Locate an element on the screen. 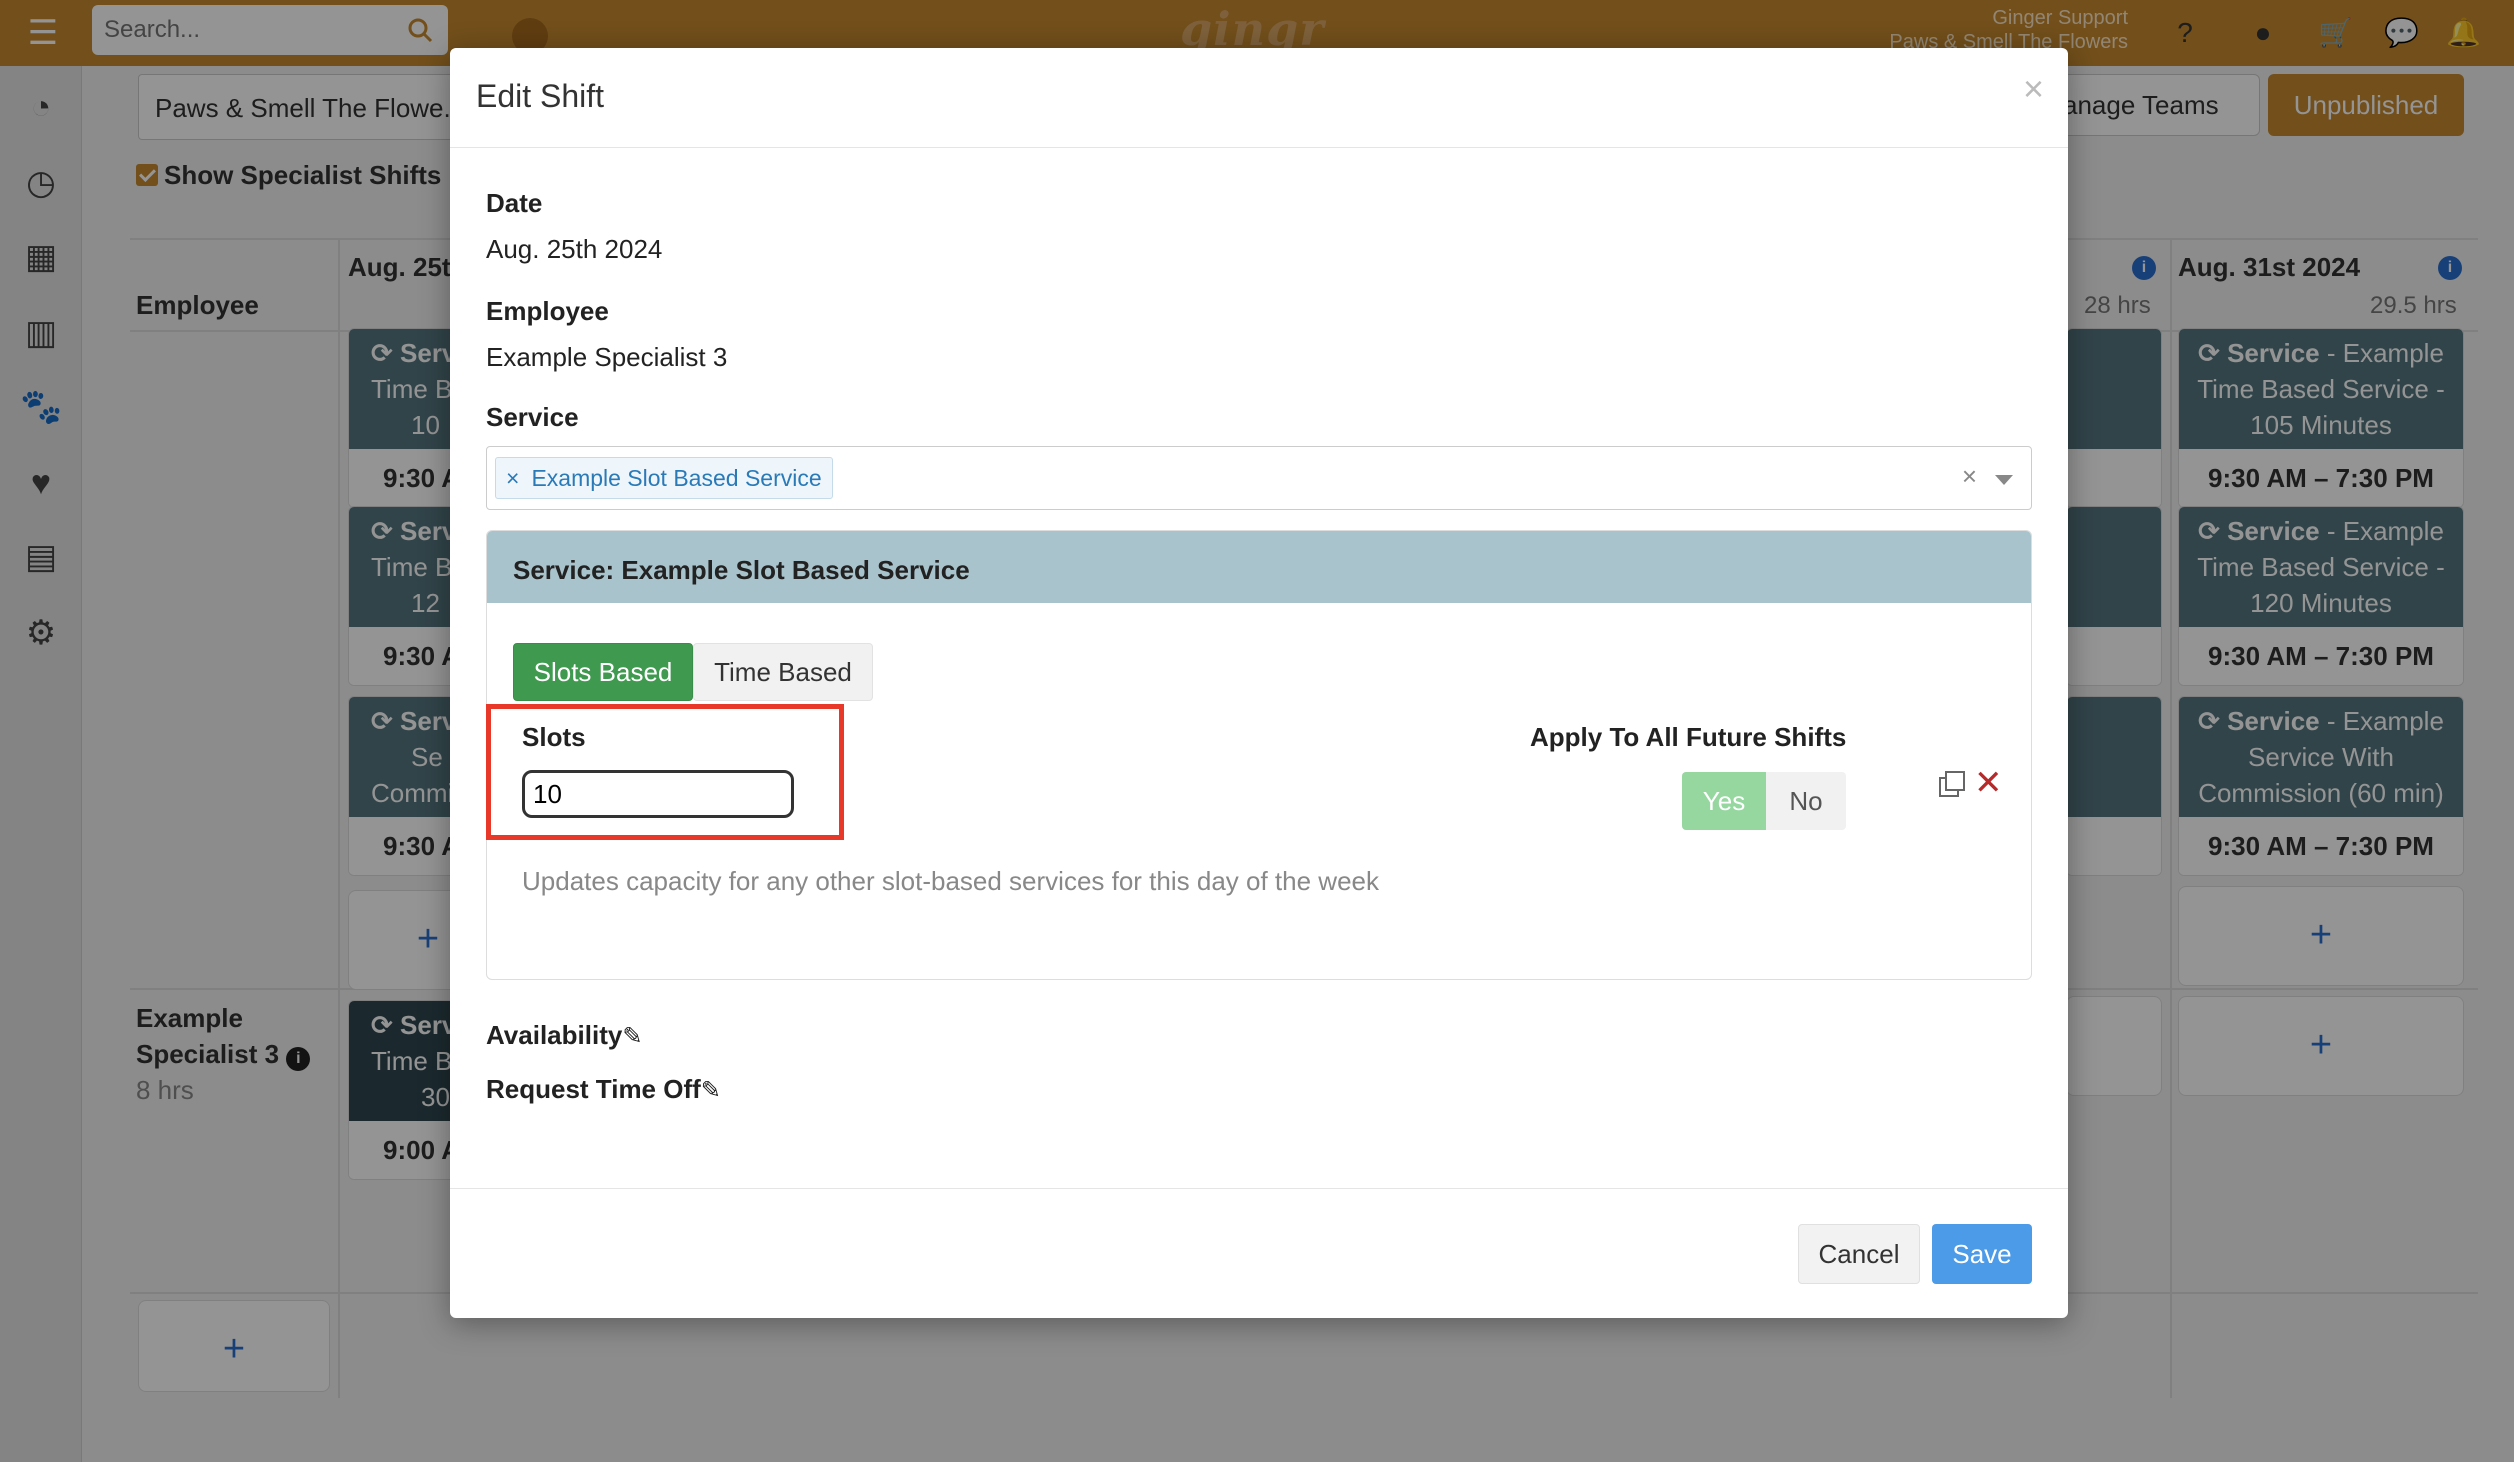 Image resolution: width=2514 pixels, height=1462 pixels. delete-icon: ✕ is located at coordinates (1988, 783).